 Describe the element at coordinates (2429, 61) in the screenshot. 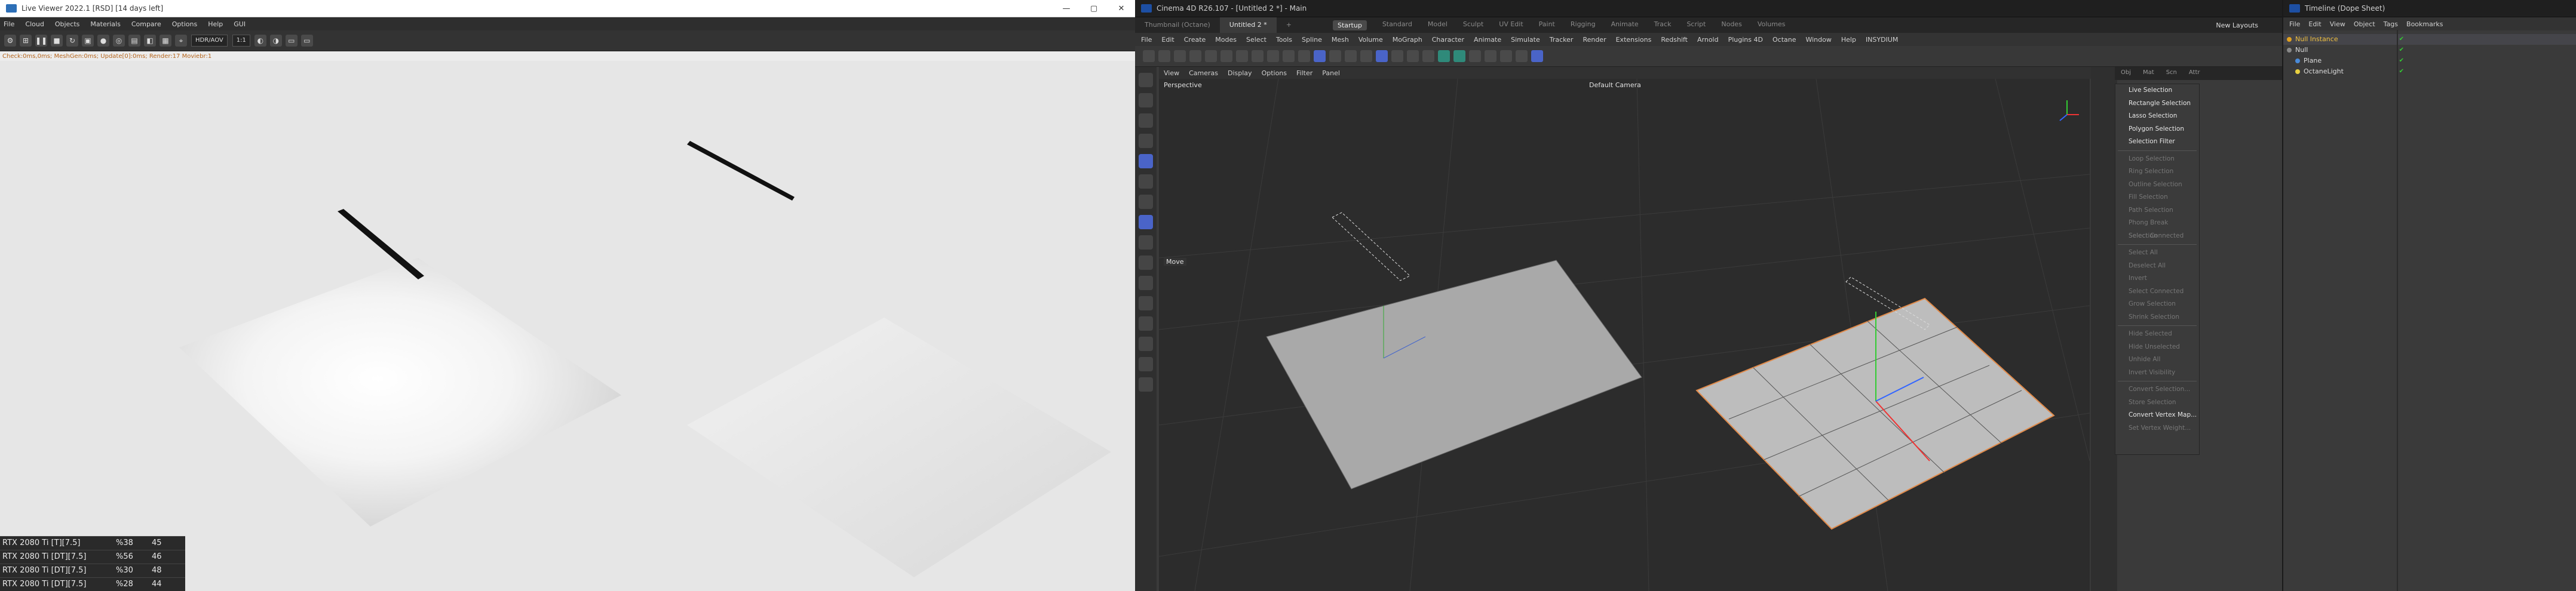

I see `tree-row: Plane ✔` at that location.